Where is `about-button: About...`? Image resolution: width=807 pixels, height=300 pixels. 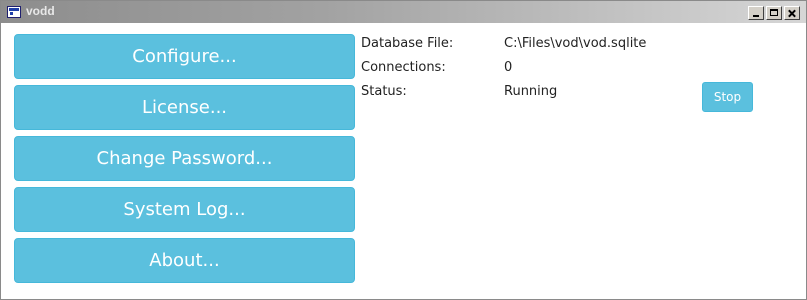
about-button: About... is located at coordinates (184, 260).